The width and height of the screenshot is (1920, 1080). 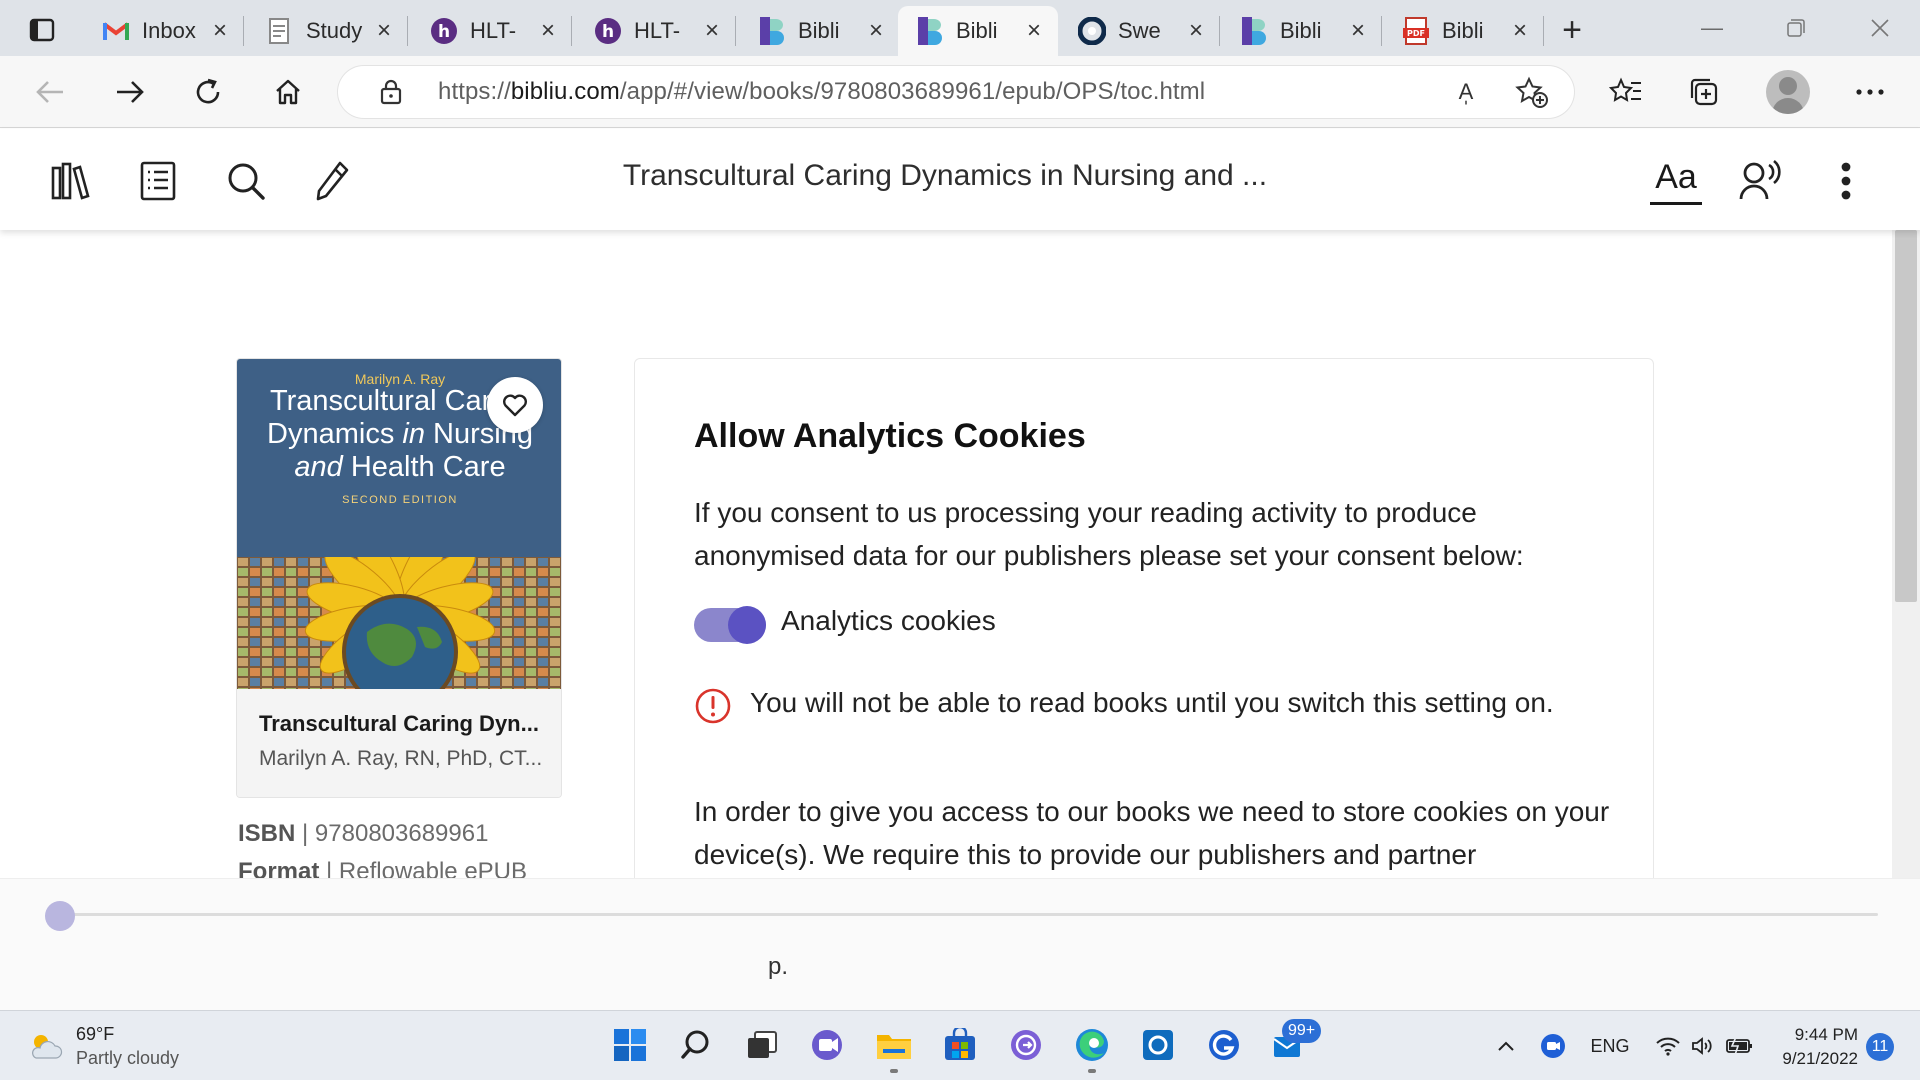 I want to click on refresh-button, so click(x=208, y=92).